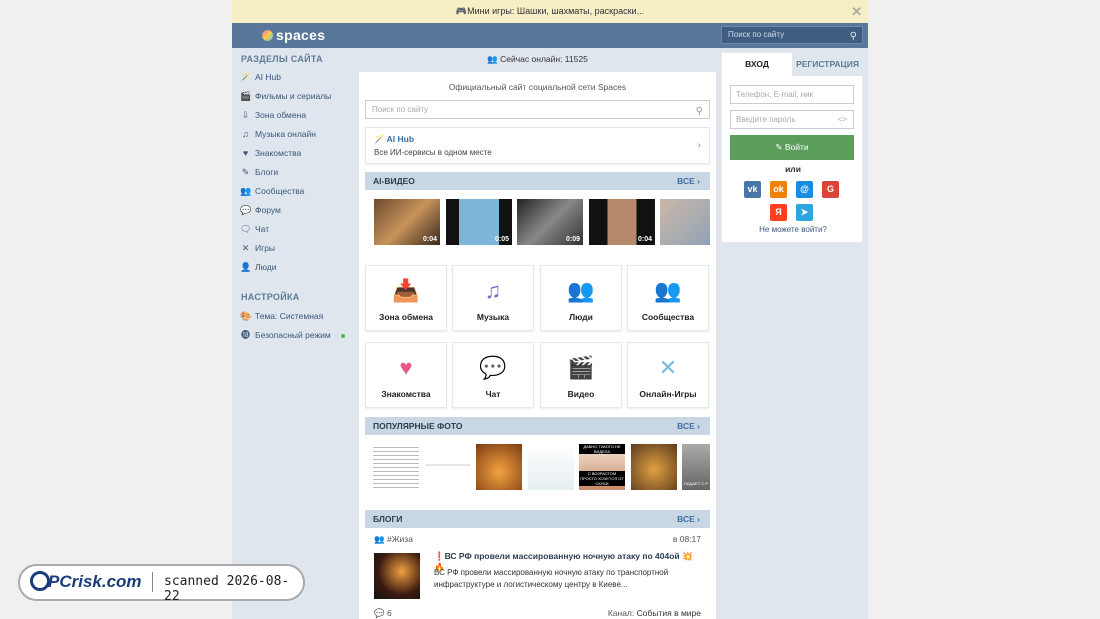 Image resolution: width=1100 pixels, height=619 pixels. I want to click on blogs-all-link: ВСЕ ›, so click(688, 519).